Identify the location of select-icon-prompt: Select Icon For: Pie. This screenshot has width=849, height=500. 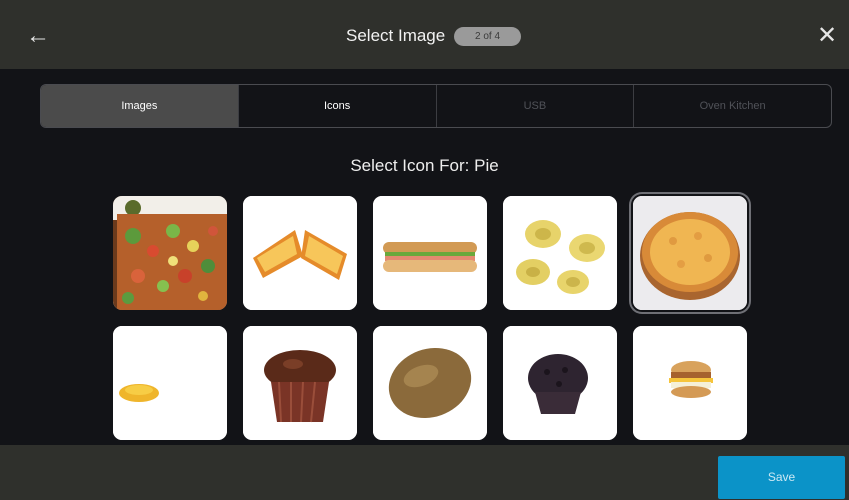
(424, 165).